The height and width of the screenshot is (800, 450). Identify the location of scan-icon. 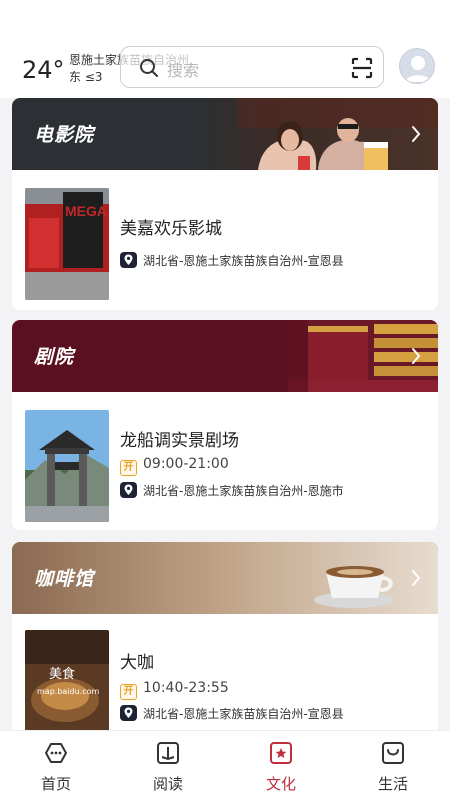
(362, 68).